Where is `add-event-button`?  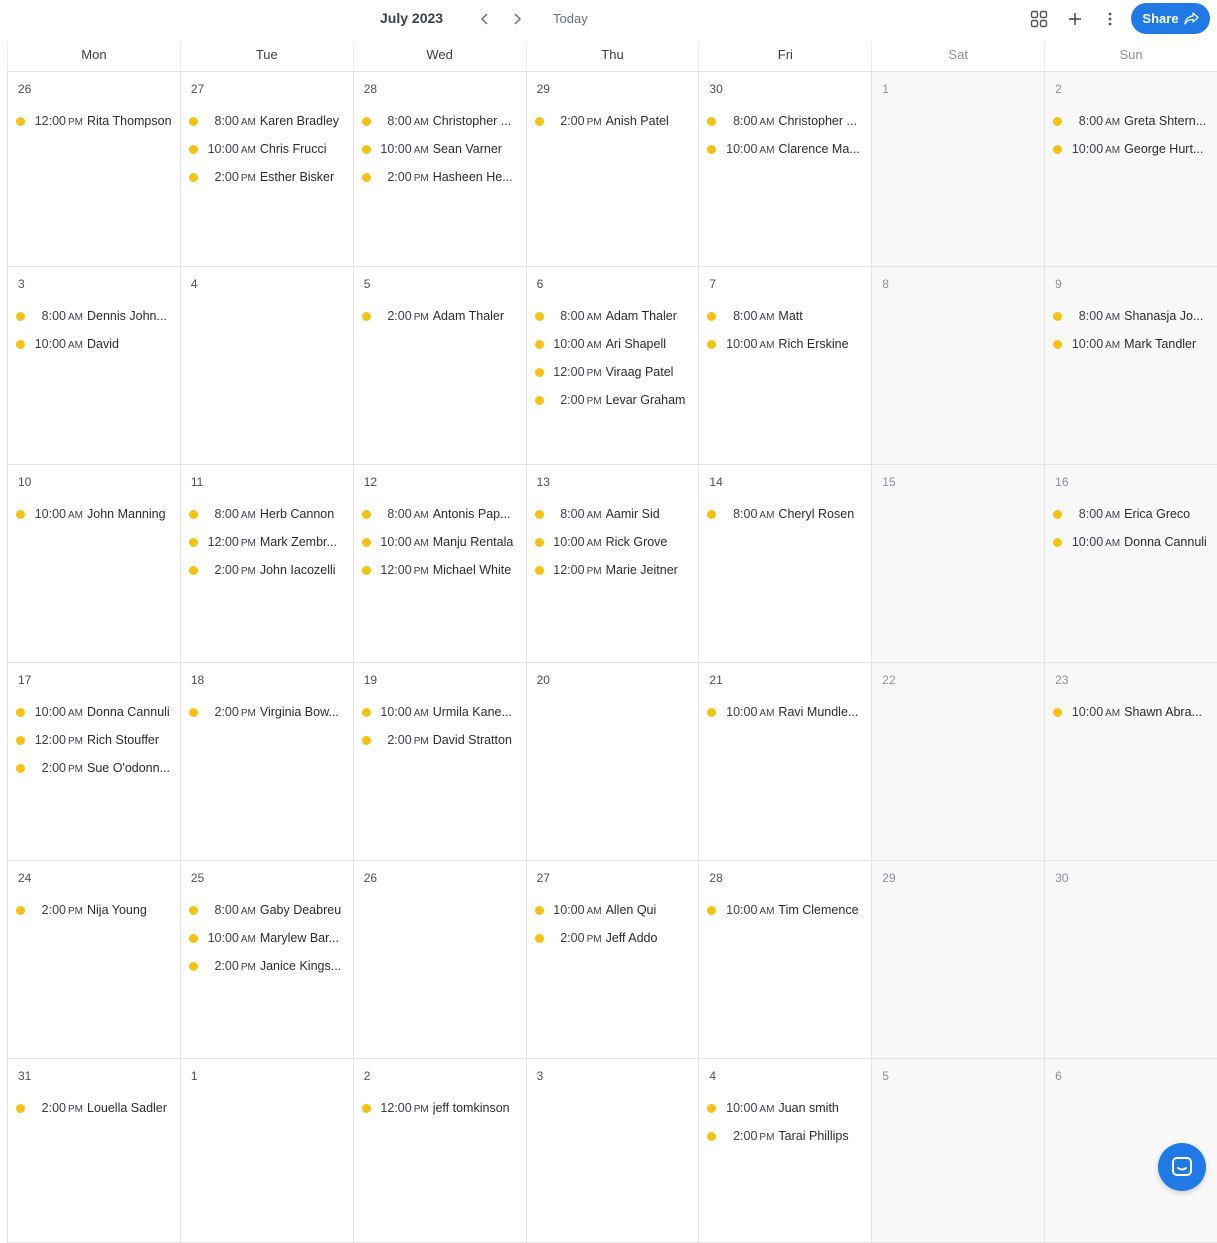 add-event-button is located at coordinates (1075, 19).